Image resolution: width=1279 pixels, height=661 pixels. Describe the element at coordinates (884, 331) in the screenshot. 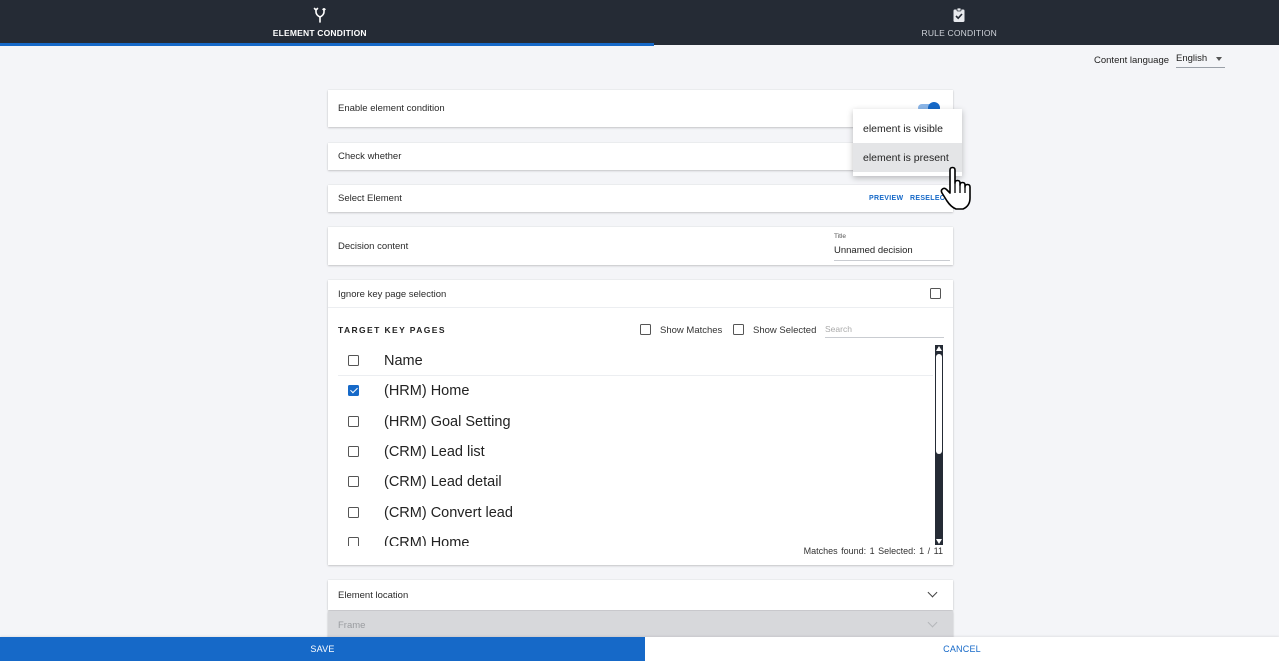

I see `search-input: Search` at that location.